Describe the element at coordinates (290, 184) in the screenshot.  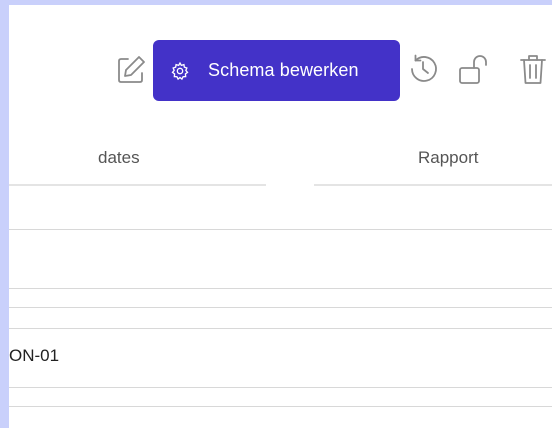
I see `column-resize-gap` at that location.